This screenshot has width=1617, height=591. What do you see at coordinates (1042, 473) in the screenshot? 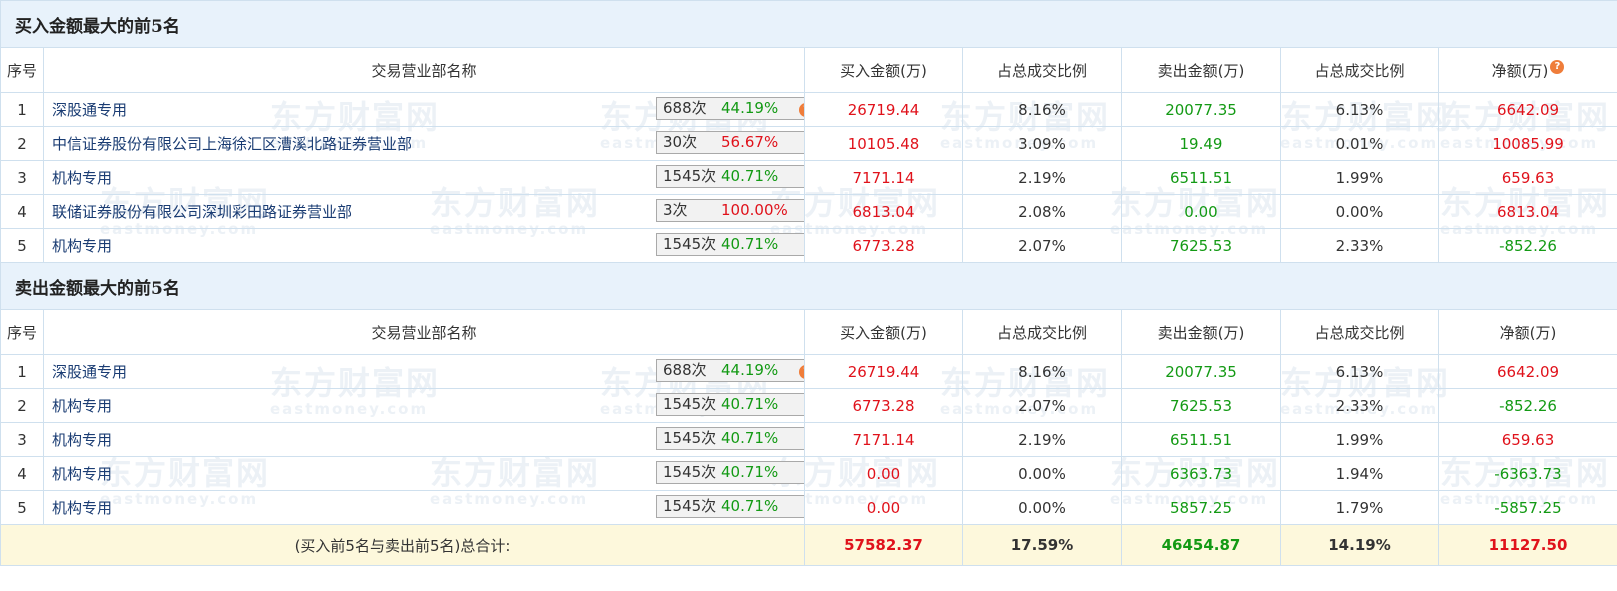
I see `buy-ratio: 0.00%` at bounding box center [1042, 473].